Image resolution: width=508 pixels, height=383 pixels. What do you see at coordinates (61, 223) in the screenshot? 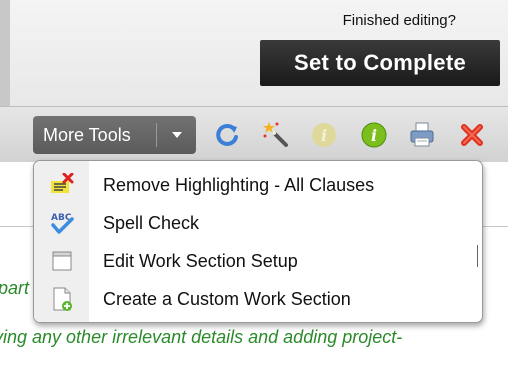
I see `spell-check-icon: ABC` at bounding box center [61, 223].